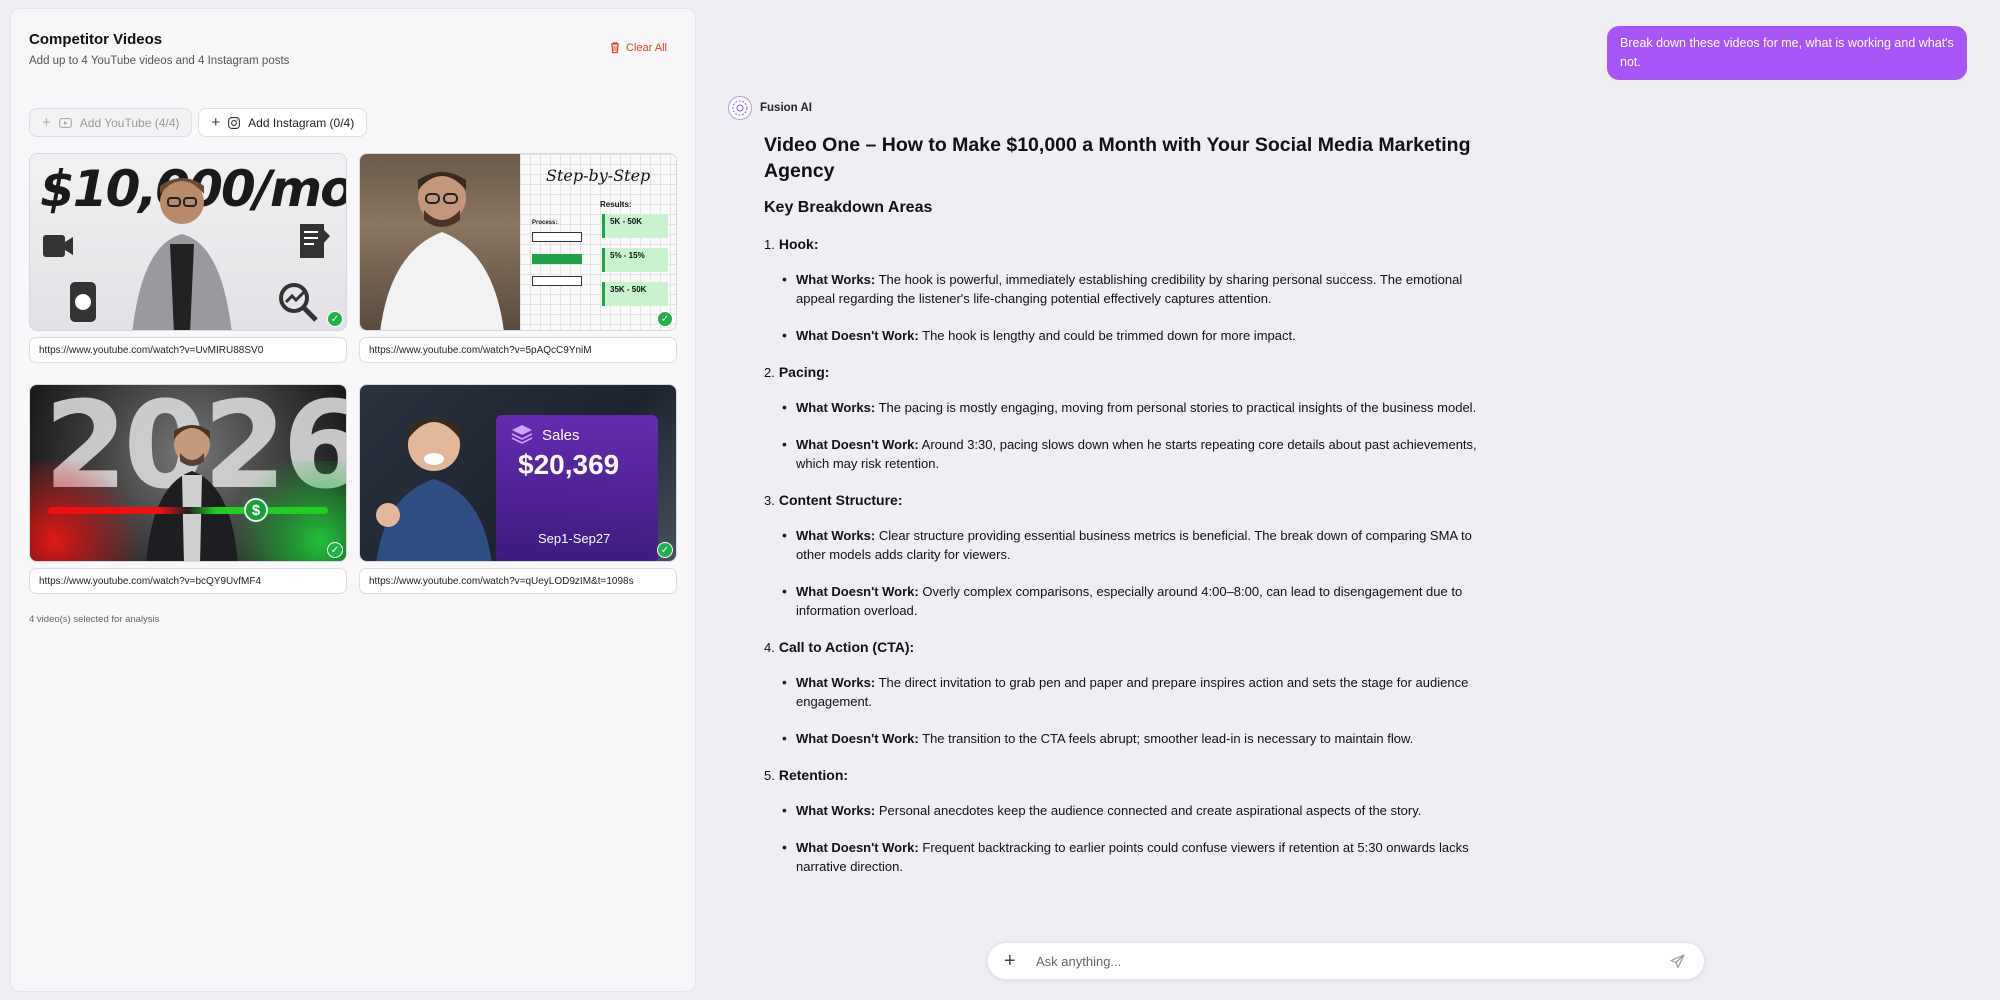  What do you see at coordinates (65, 122) in the screenshot?
I see `youtube-icon` at bounding box center [65, 122].